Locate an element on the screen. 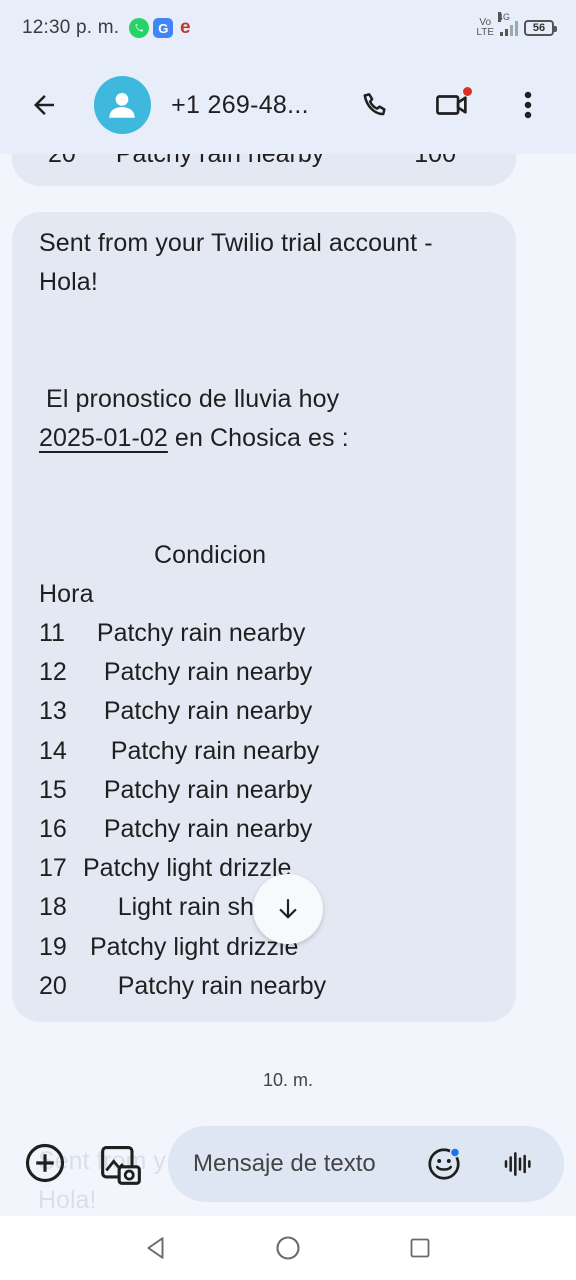  status-time: 12:30 p. m. is located at coordinates (71, 27).